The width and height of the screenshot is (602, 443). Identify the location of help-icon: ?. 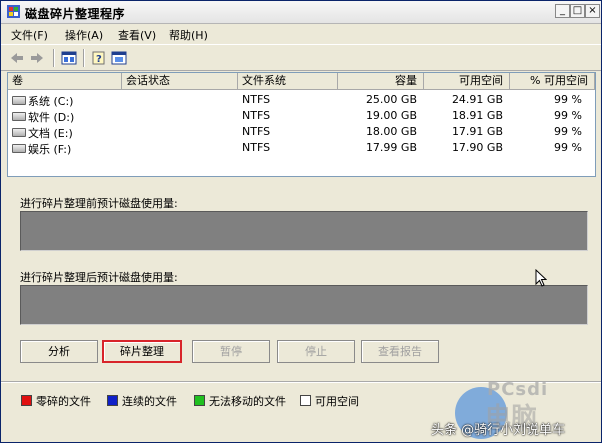
(99, 58).